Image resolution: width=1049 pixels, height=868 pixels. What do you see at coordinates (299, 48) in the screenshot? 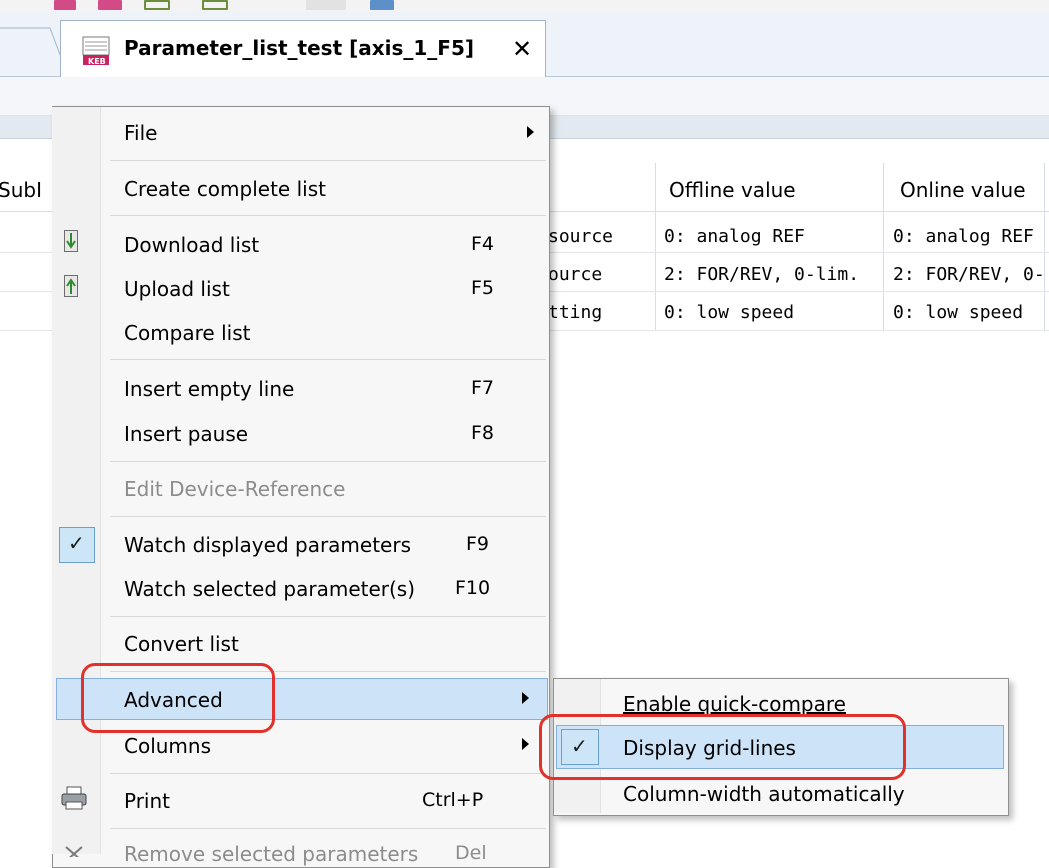
I see `tab-title: Parameter_list_test [axis_1_F5]` at bounding box center [299, 48].